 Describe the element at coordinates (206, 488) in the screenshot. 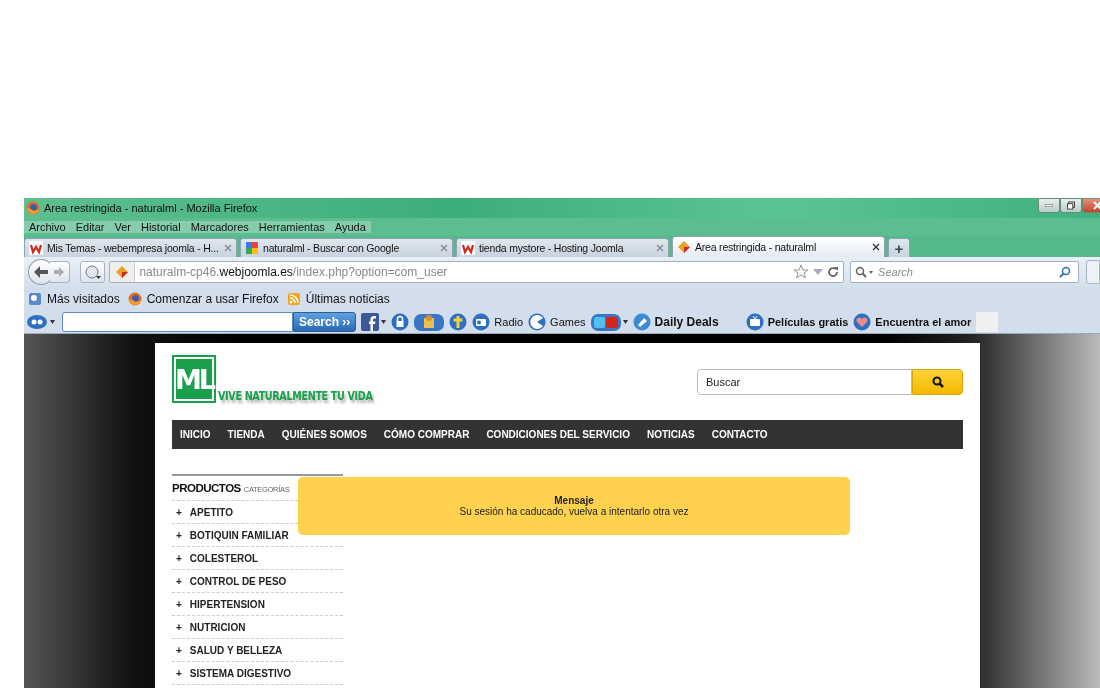

I see `sidebar-title: PRODUCTOS` at that location.